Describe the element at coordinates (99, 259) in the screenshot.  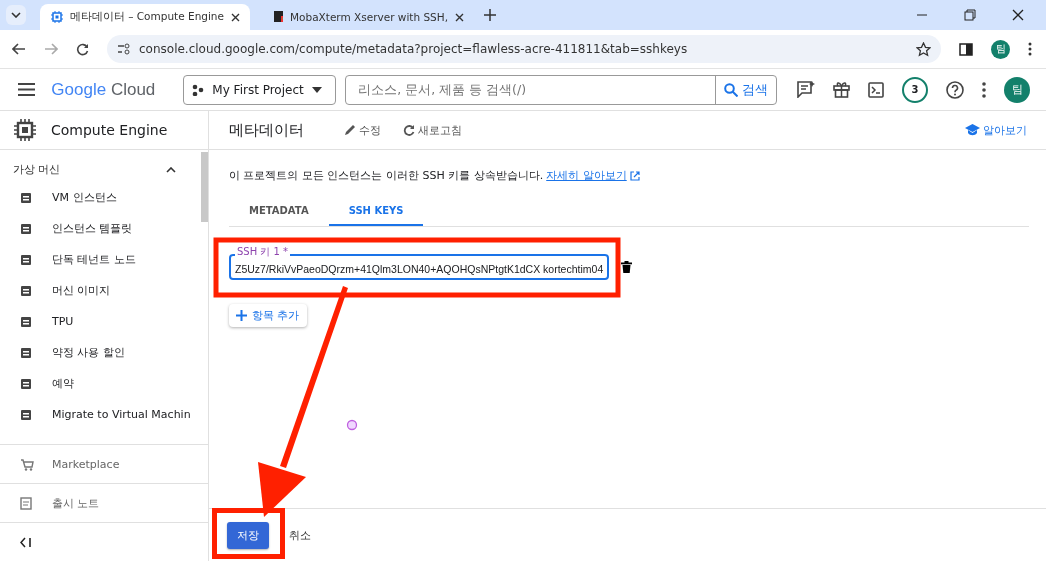
I see `sidebar-item: 단독 테넌트 노드` at that location.